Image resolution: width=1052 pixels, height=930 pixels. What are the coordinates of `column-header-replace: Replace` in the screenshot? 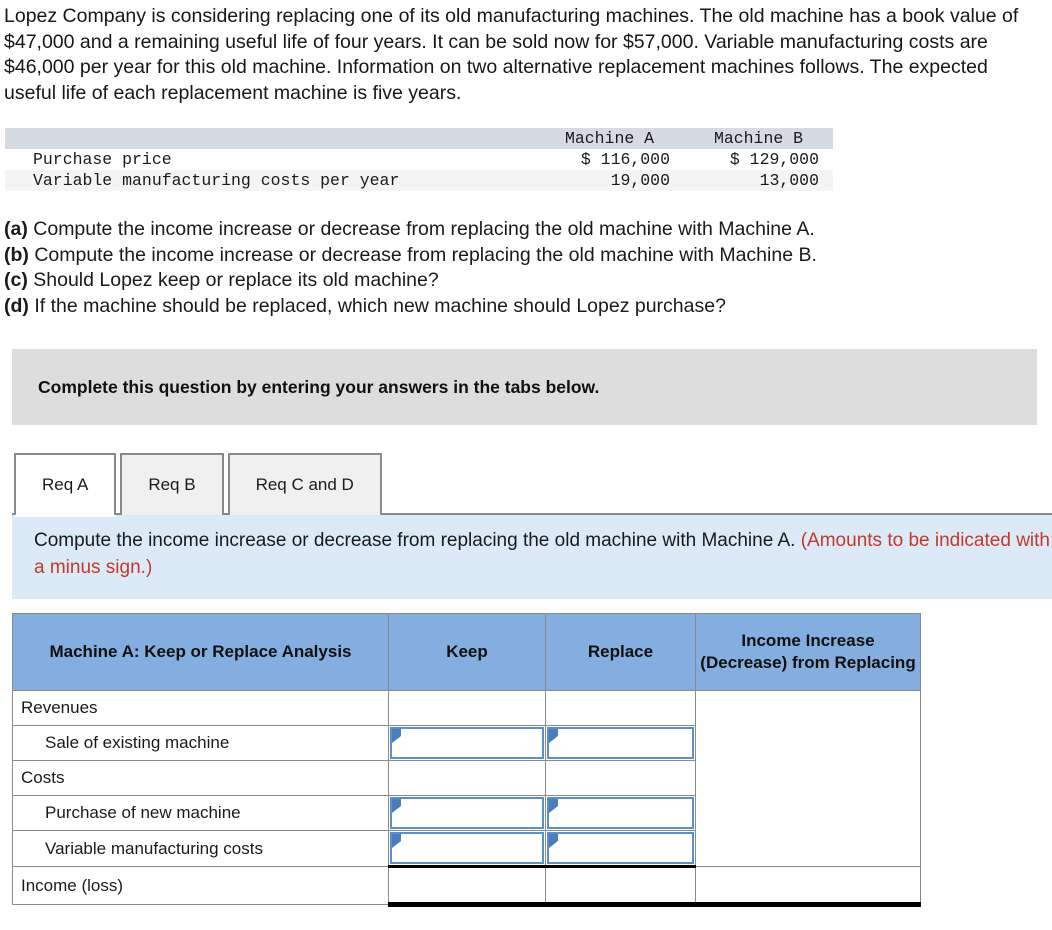 It's located at (620, 652).